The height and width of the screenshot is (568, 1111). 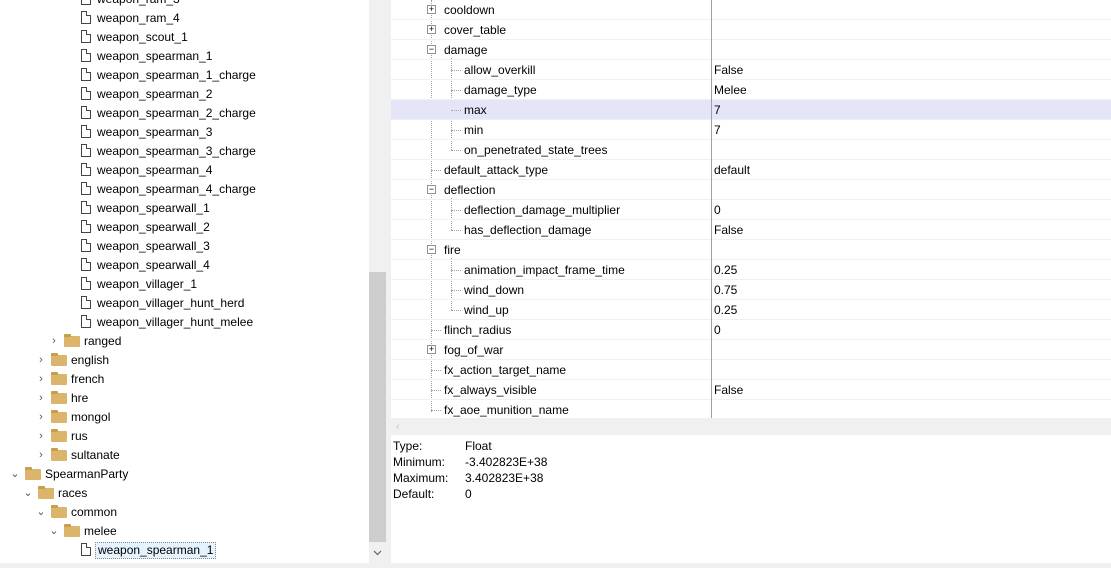 What do you see at coordinates (184, 455) in the screenshot?
I see `tree-folder-sultanate: › sultanate` at bounding box center [184, 455].